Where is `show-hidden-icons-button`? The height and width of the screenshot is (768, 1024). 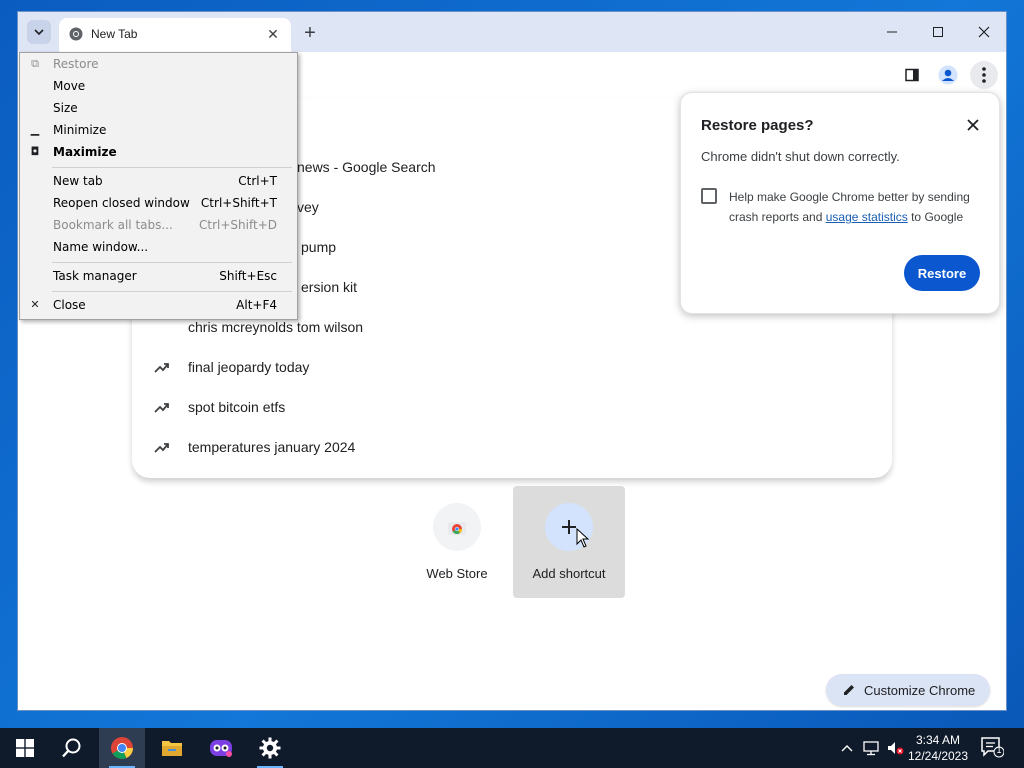
show-hidden-icons-button is located at coordinates (847, 748).